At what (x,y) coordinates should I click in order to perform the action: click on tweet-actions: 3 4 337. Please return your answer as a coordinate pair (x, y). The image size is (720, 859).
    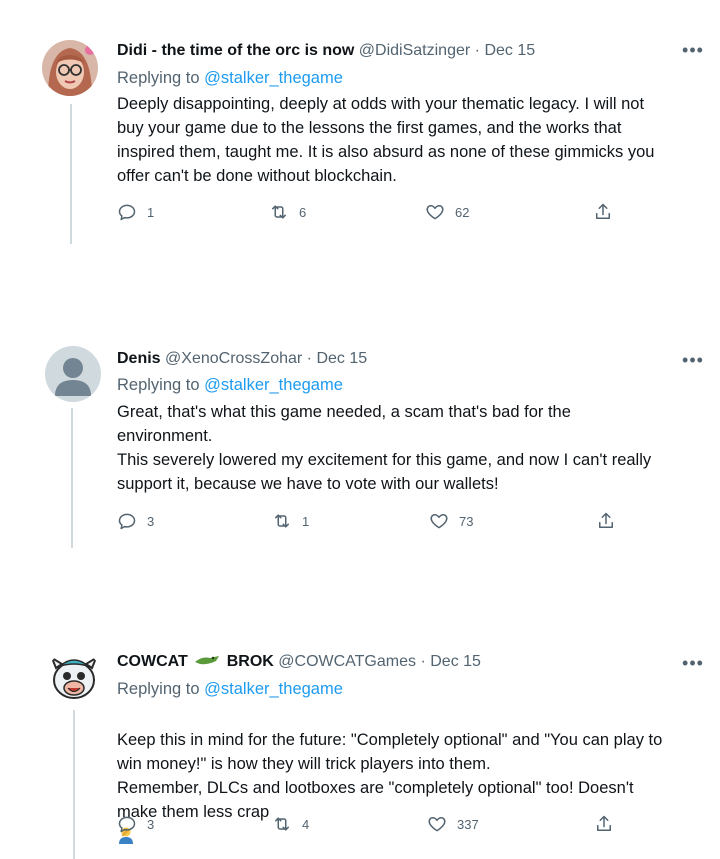
    Looking at the image, I should click on (367, 824).